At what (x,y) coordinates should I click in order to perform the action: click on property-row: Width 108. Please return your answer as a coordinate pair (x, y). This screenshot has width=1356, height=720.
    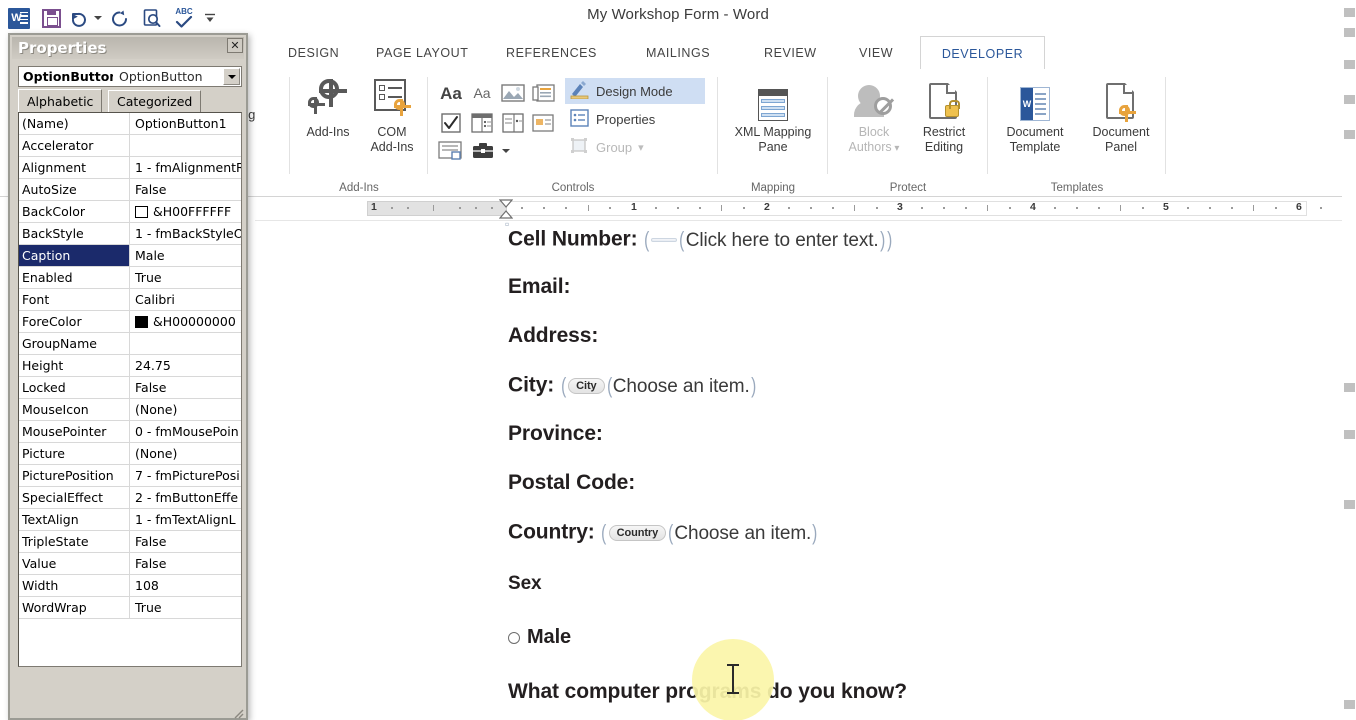
    Looking at the image, I should click on (130, 586).